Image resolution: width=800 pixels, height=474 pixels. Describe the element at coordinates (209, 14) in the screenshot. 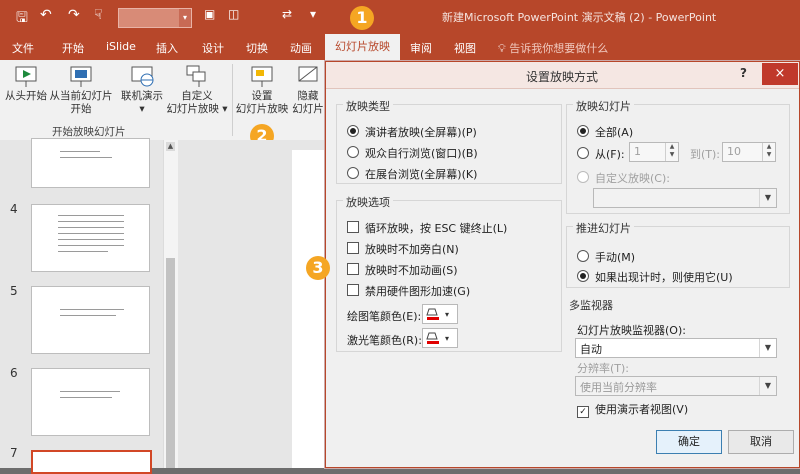

I see `monitor-icon: ▣` at that location.